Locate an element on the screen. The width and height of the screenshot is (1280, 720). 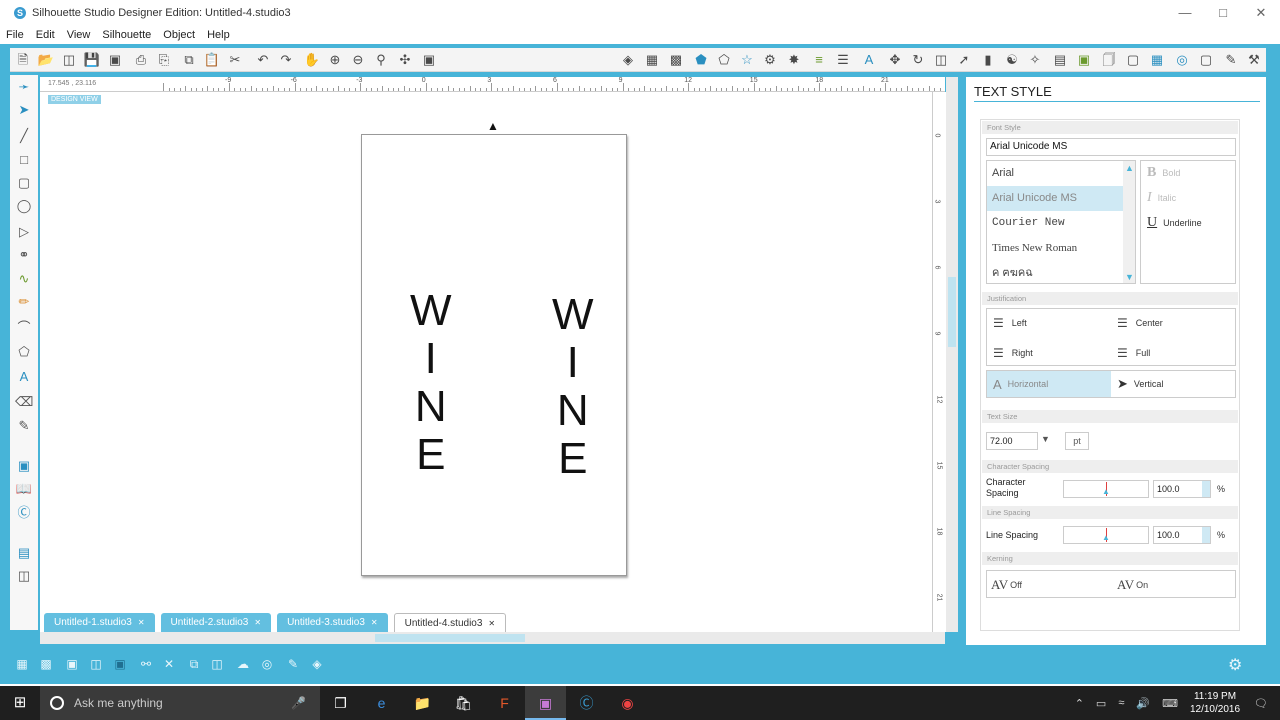
offset-bottom-icon: ☁ is located at coordinates (243, 664).